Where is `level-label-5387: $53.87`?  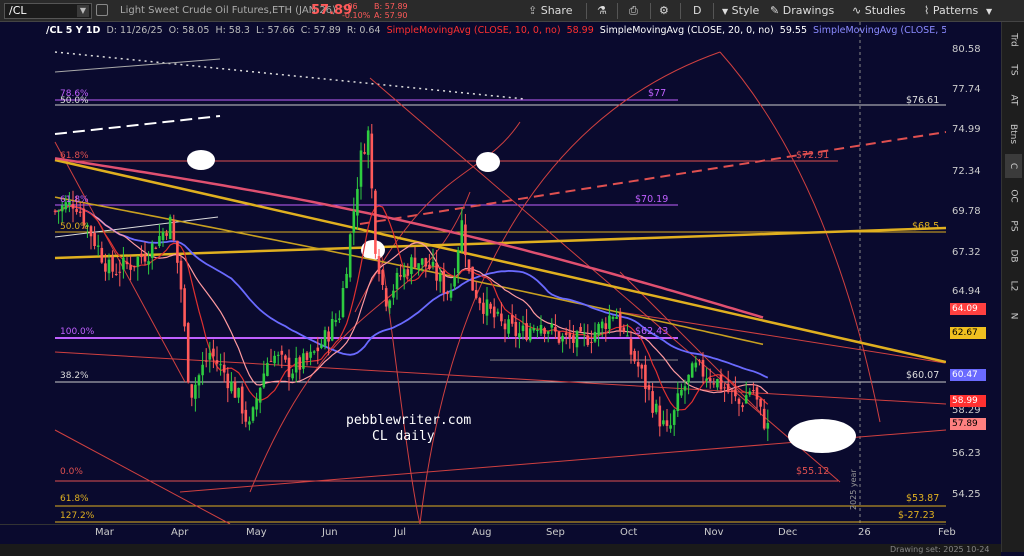 level-label-5387: $53.87 is located at coordinates (922, 498).